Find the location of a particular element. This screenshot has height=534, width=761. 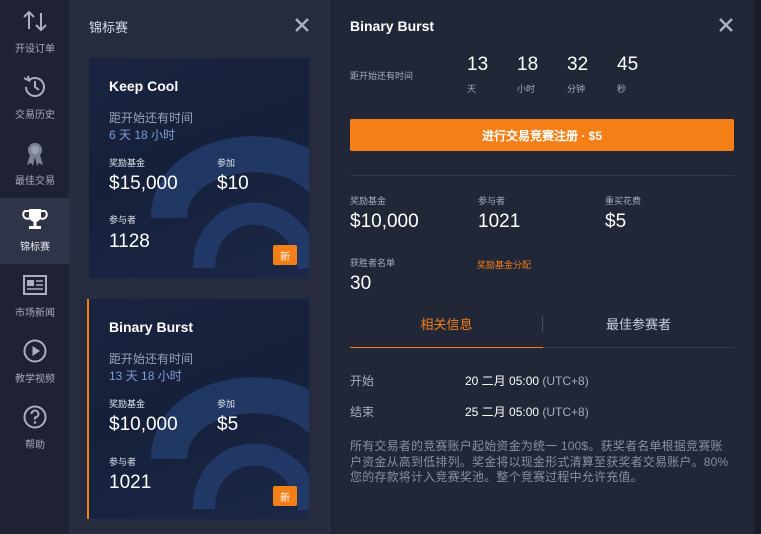

winners-value: 30 is located at coordinates (361, 283).